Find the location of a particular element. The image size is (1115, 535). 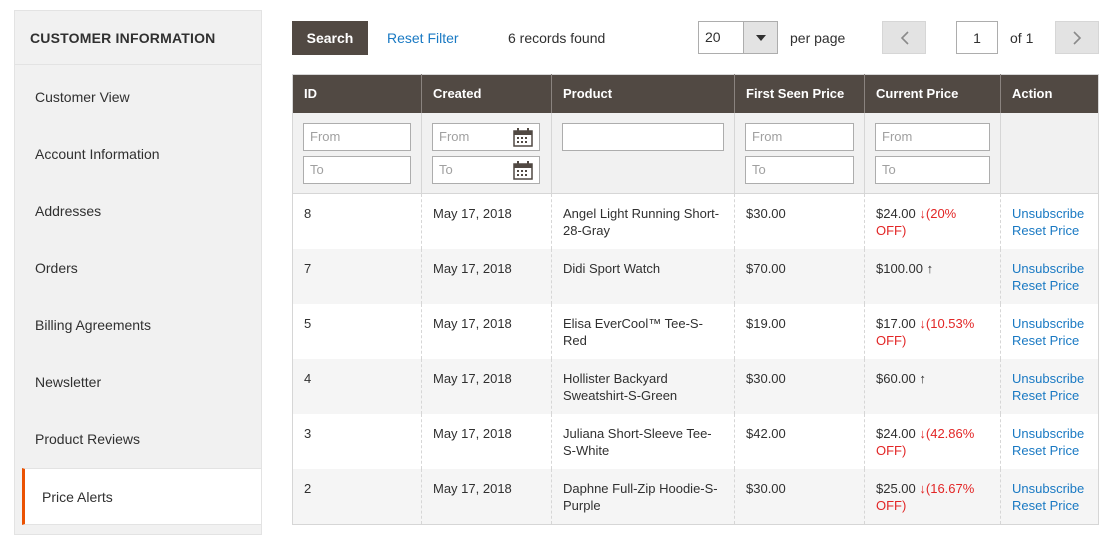

page-number-input is located at coordinates (977, 37).